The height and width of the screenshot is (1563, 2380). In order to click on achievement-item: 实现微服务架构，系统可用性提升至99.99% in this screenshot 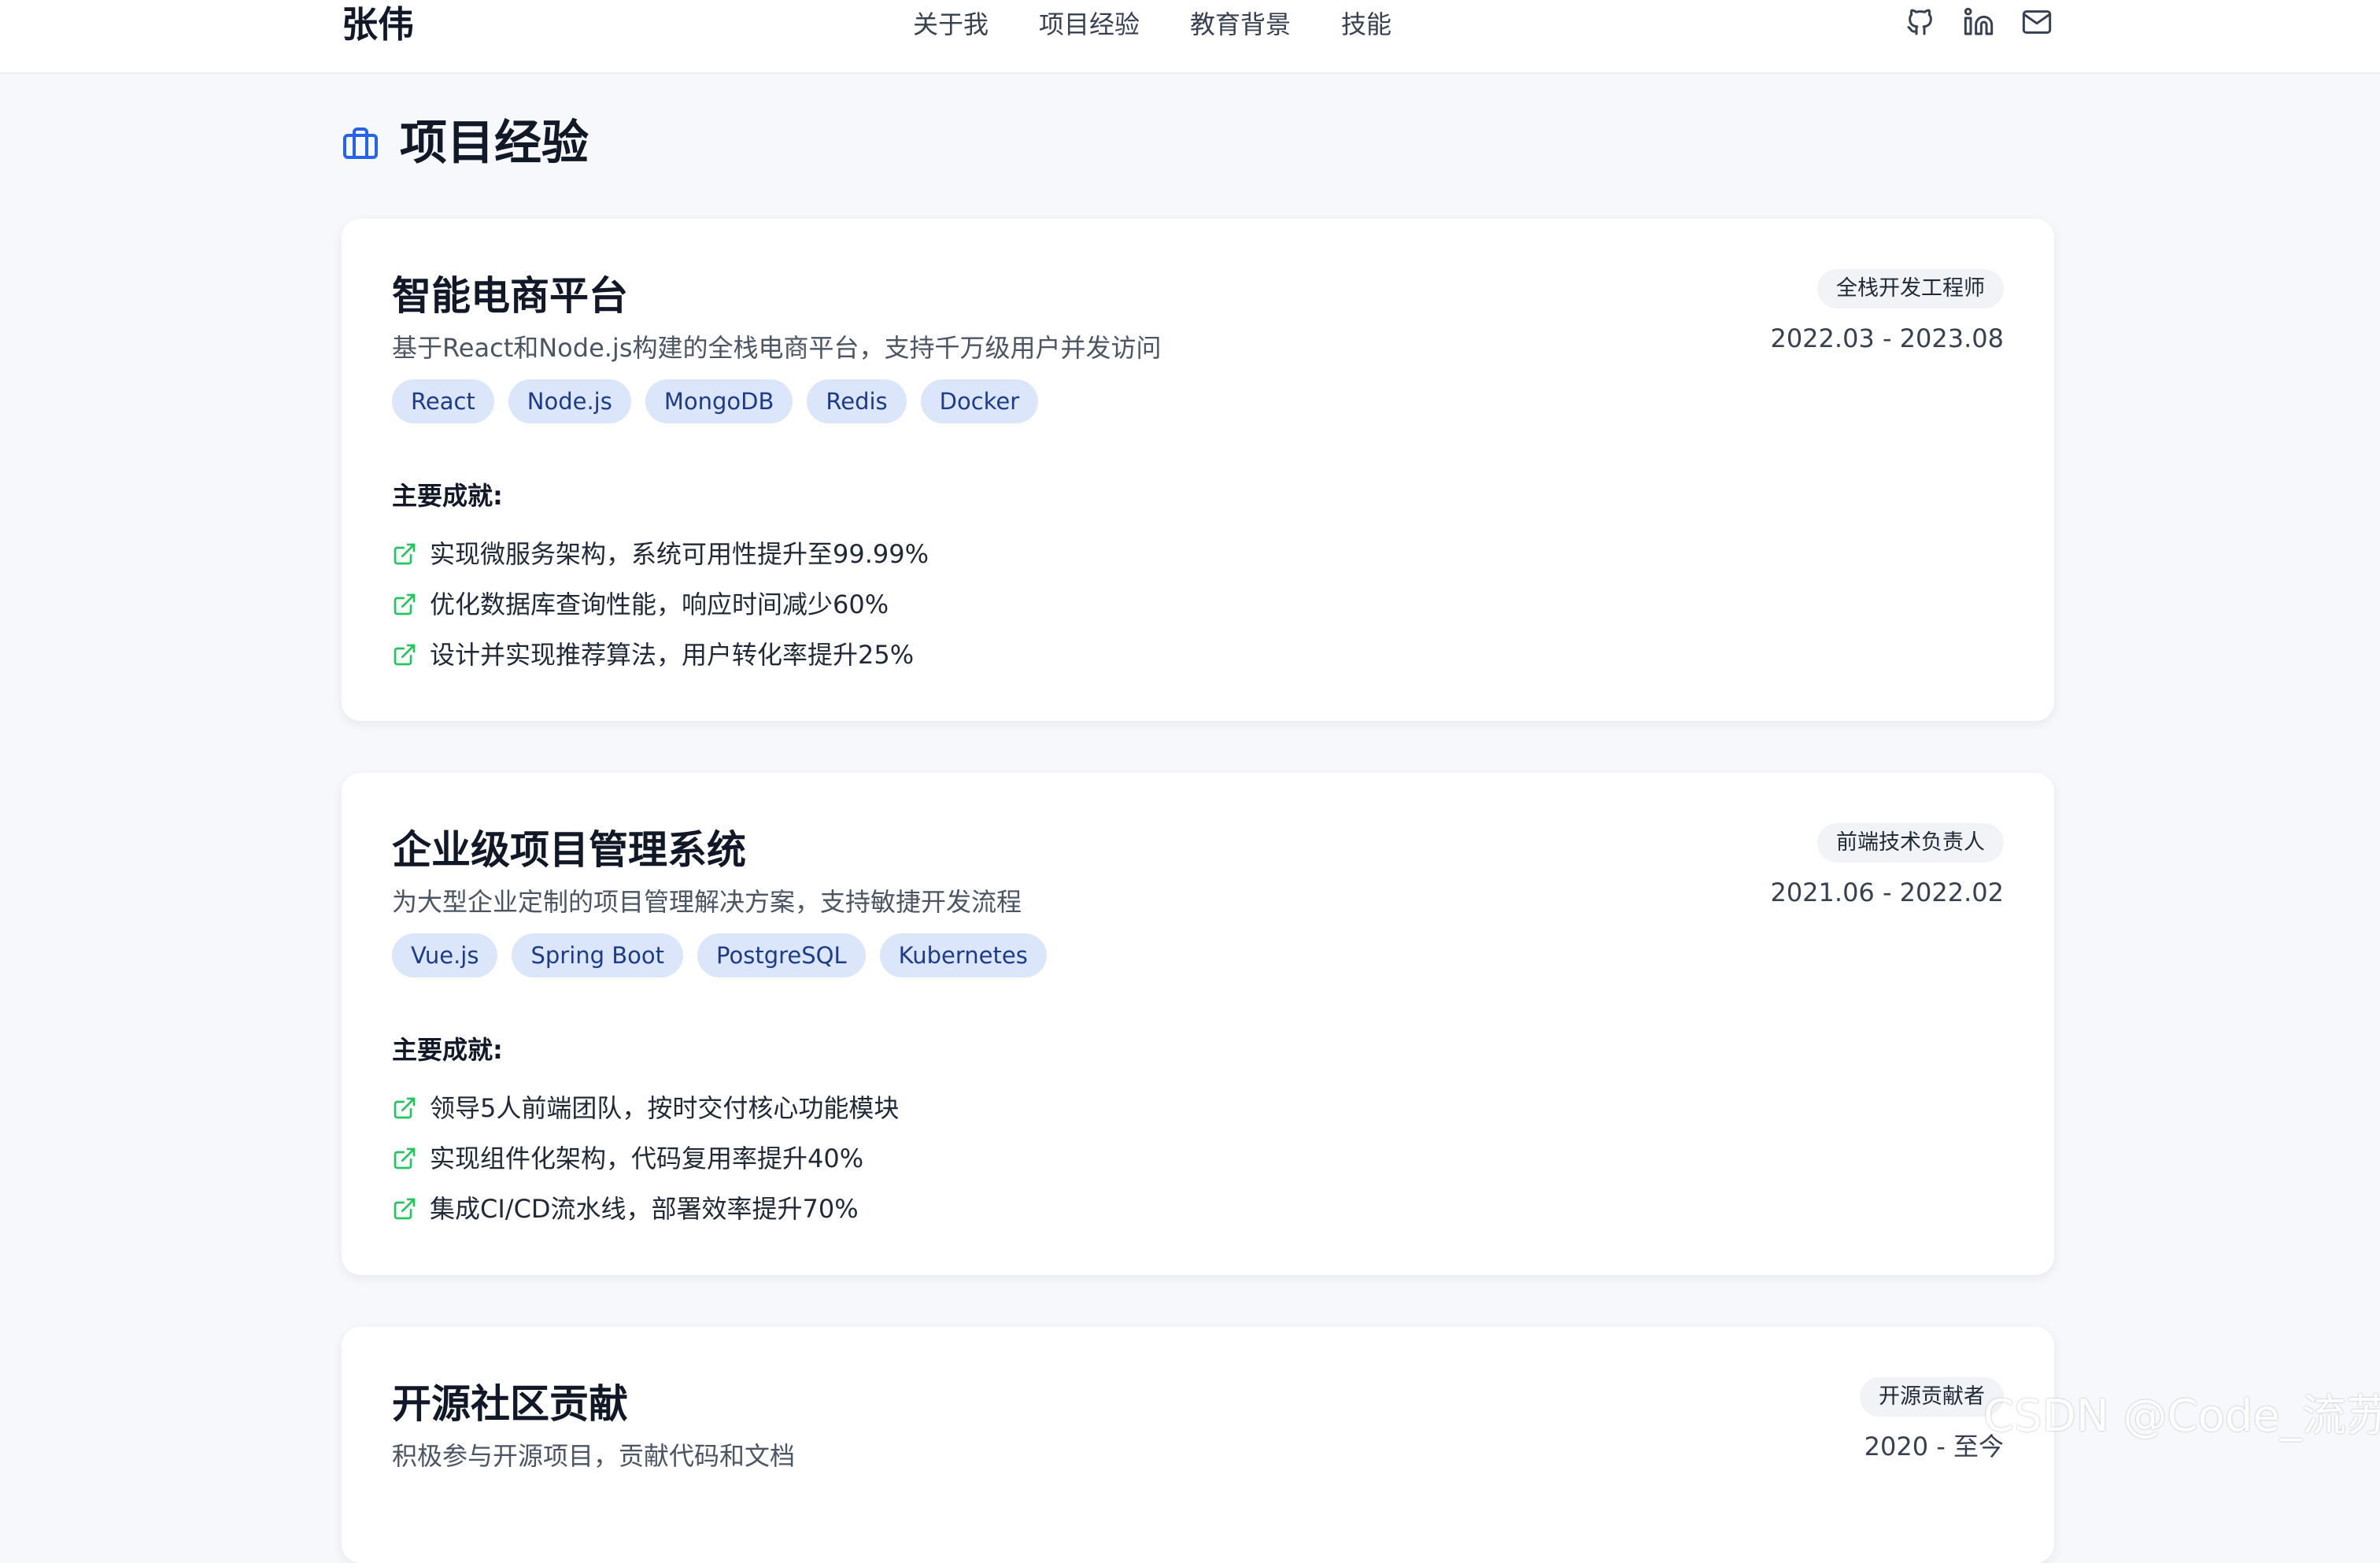, I will do `click(660, 554)`.